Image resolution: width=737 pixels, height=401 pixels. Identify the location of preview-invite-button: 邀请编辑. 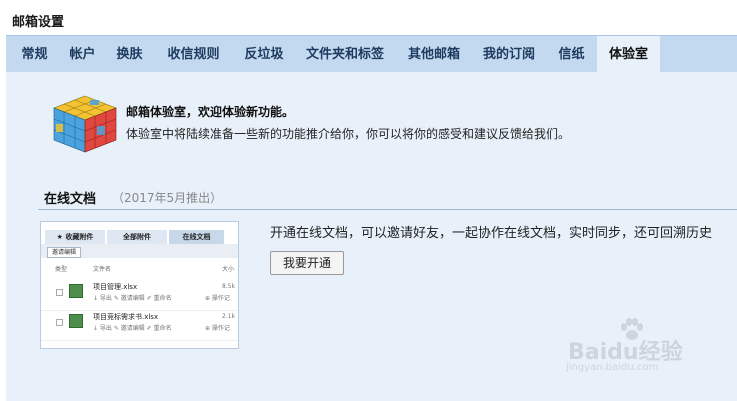
(64, 252).